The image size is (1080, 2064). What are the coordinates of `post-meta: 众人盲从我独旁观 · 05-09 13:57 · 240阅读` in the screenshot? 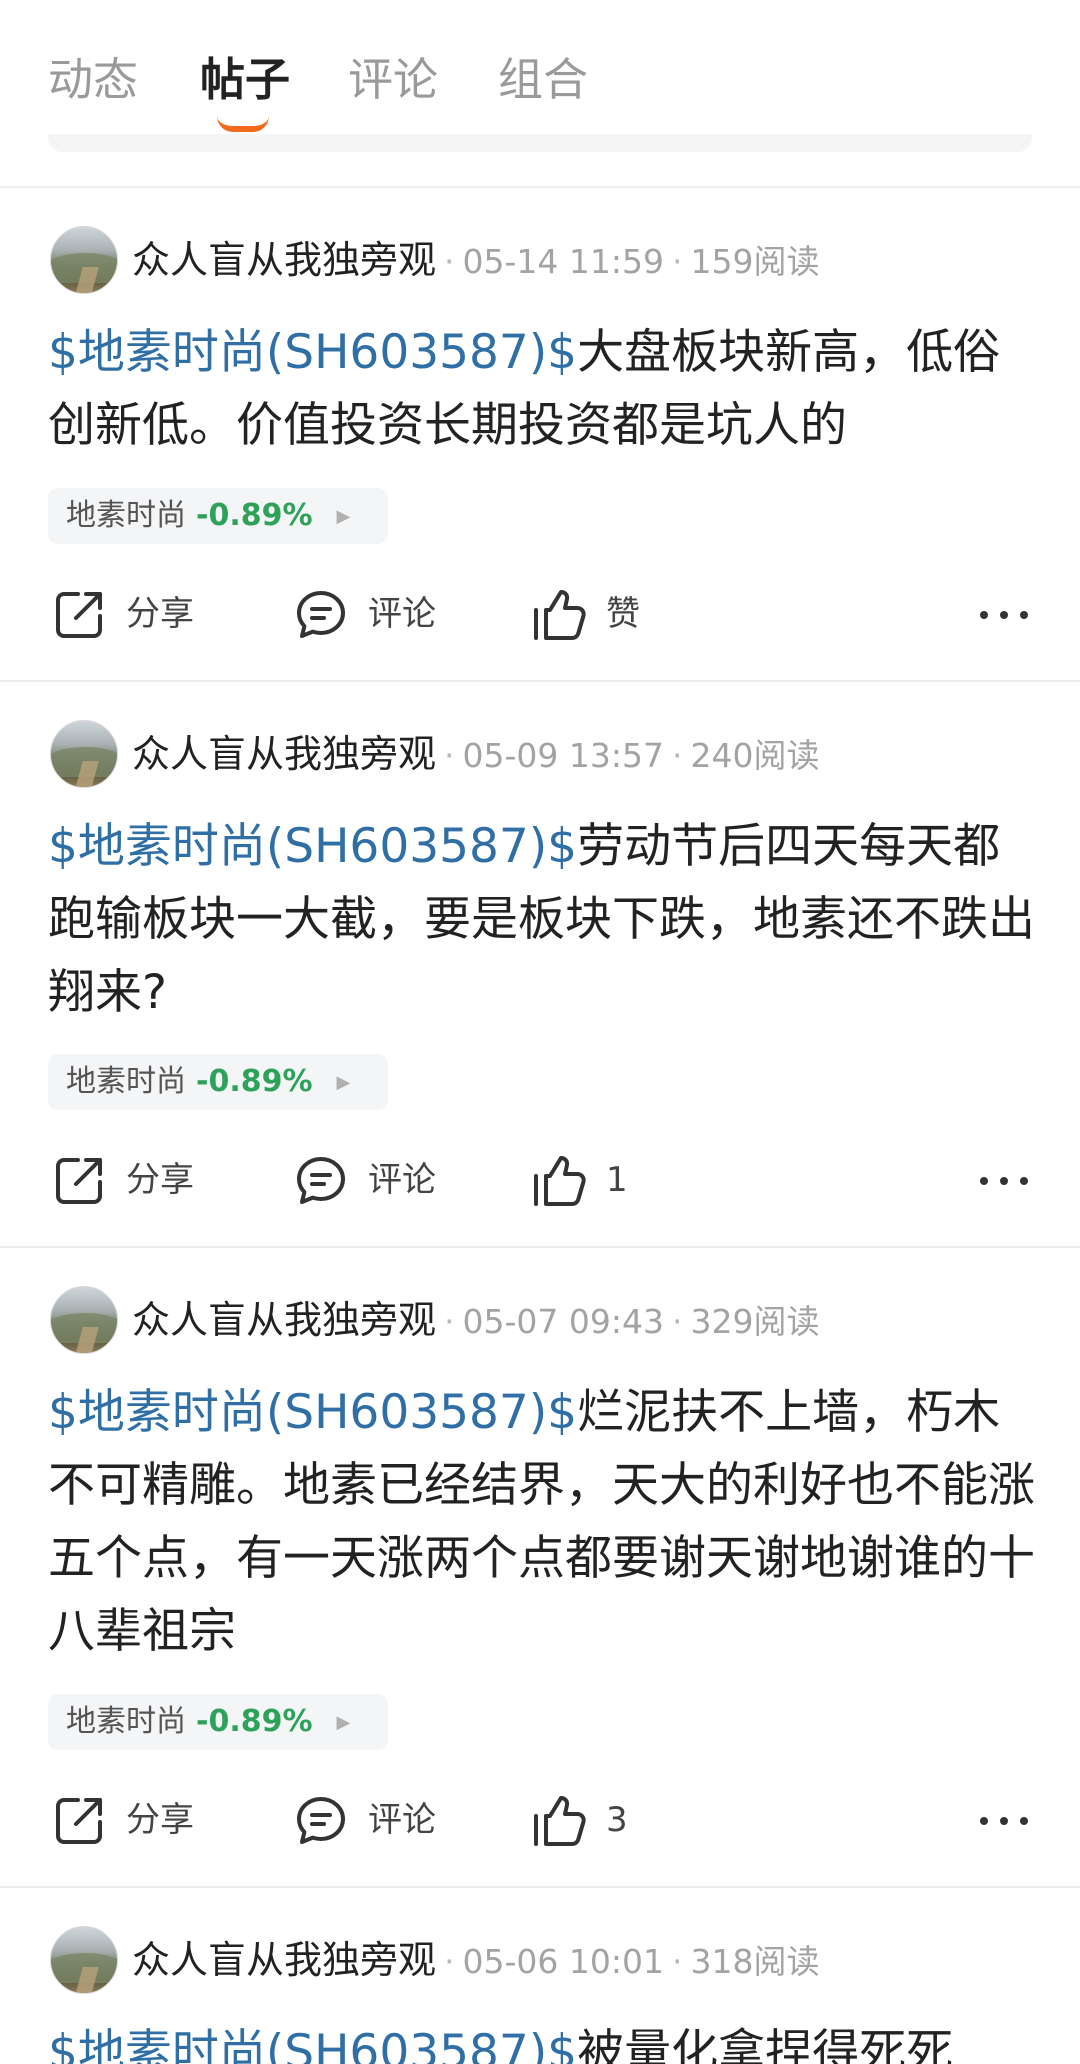 It's located at (476, 754).